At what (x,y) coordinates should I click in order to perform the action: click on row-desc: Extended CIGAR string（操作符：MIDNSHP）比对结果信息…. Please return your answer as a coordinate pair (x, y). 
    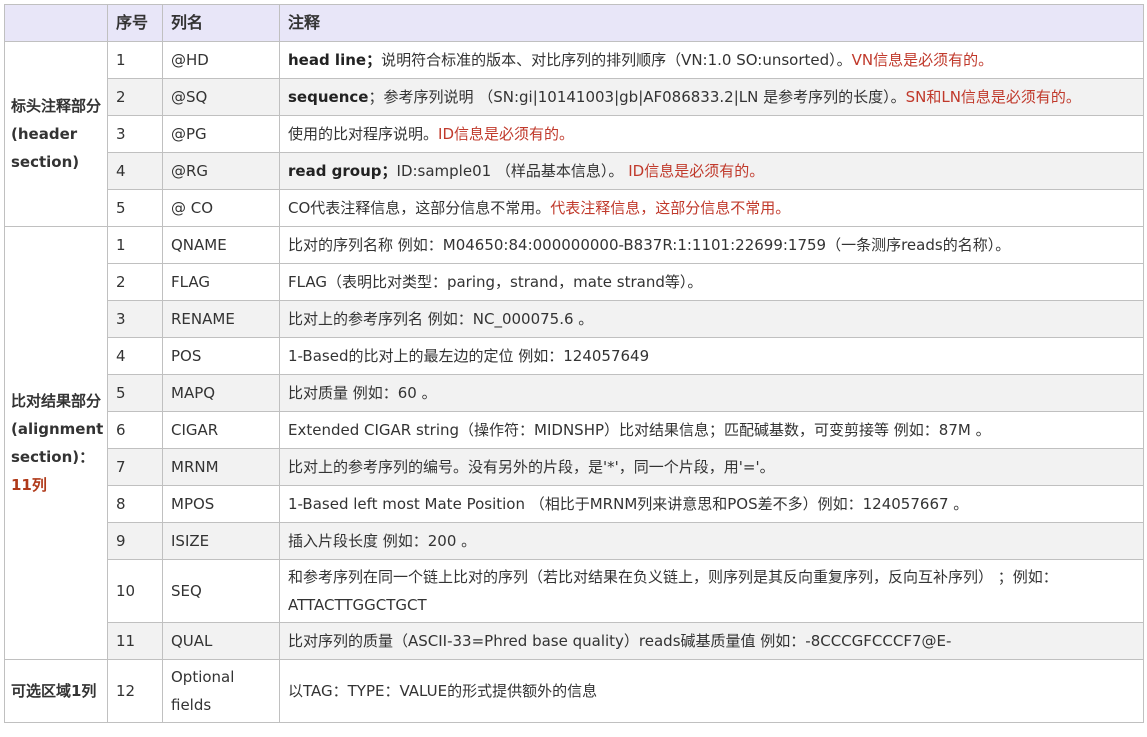
    Looking at the image, I should click on (711, 430).